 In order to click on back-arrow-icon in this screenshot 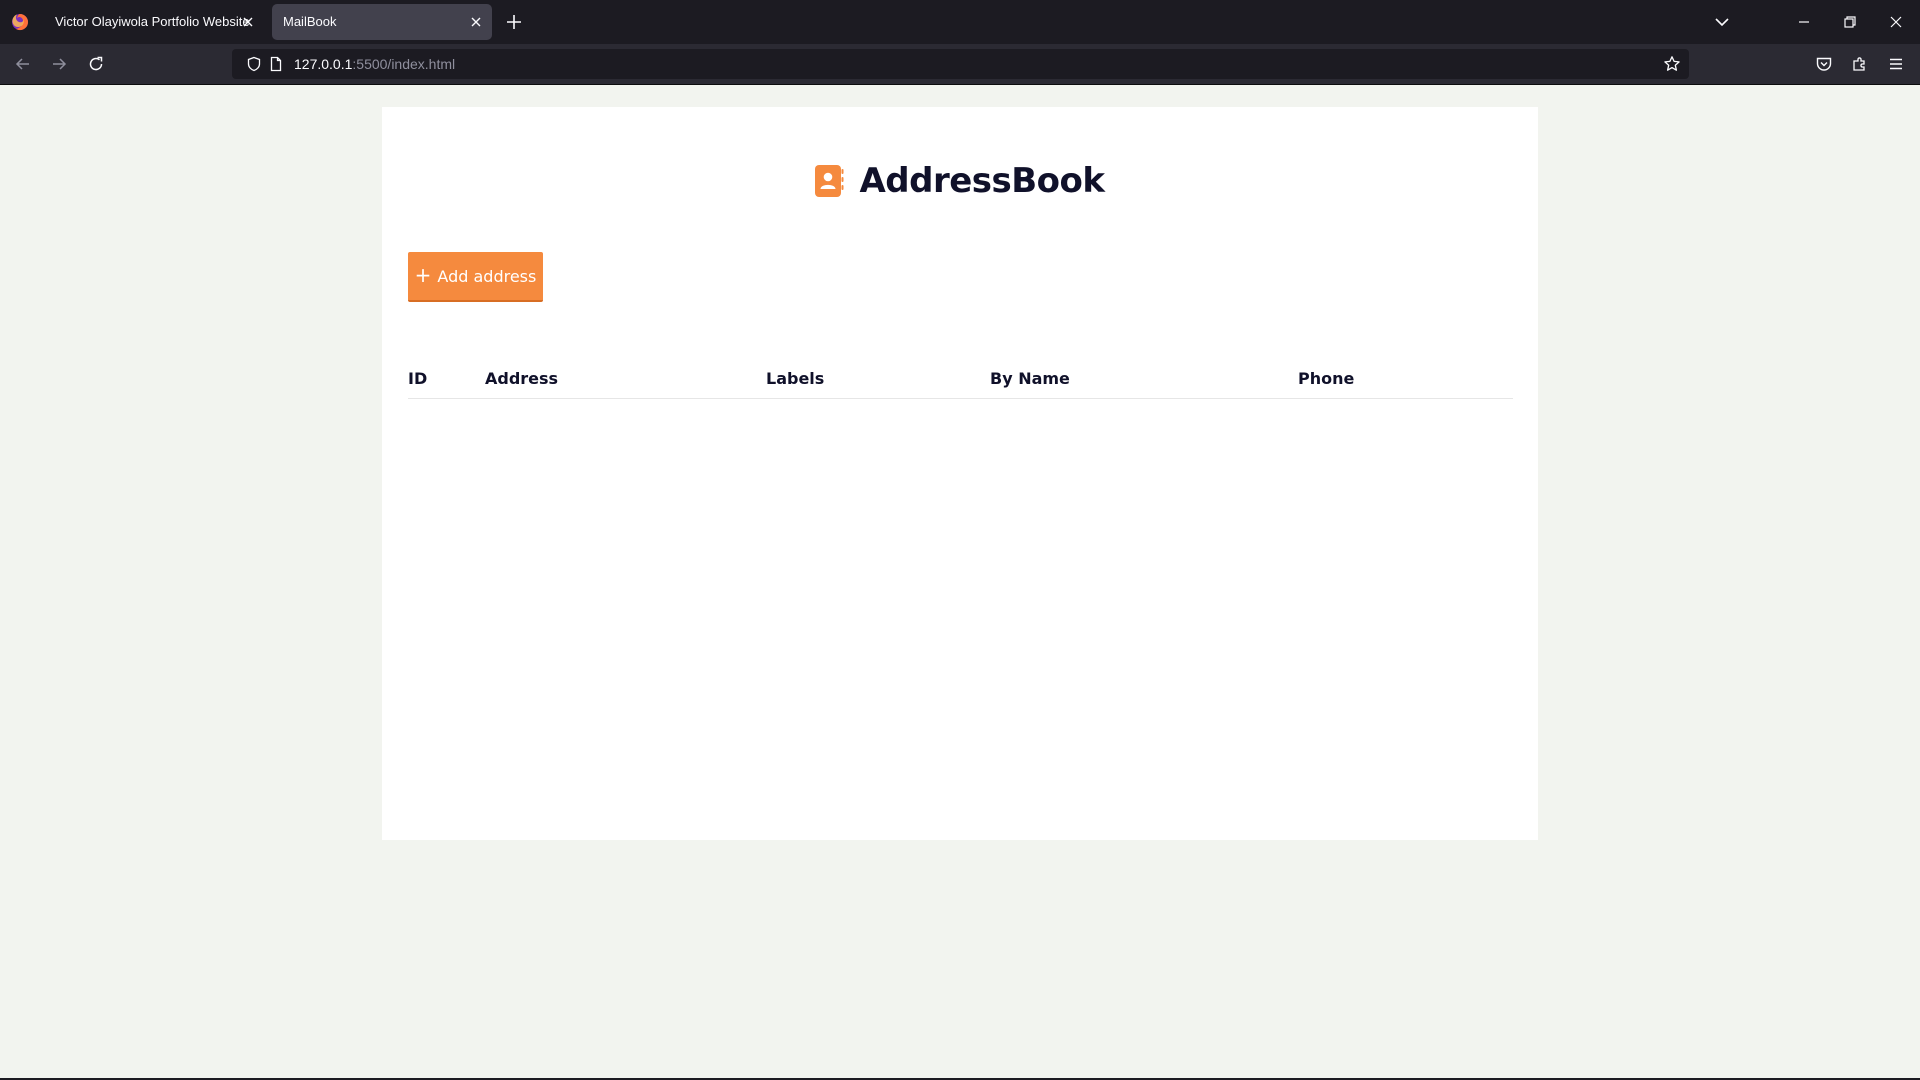, I will do `click(23, 64)`.